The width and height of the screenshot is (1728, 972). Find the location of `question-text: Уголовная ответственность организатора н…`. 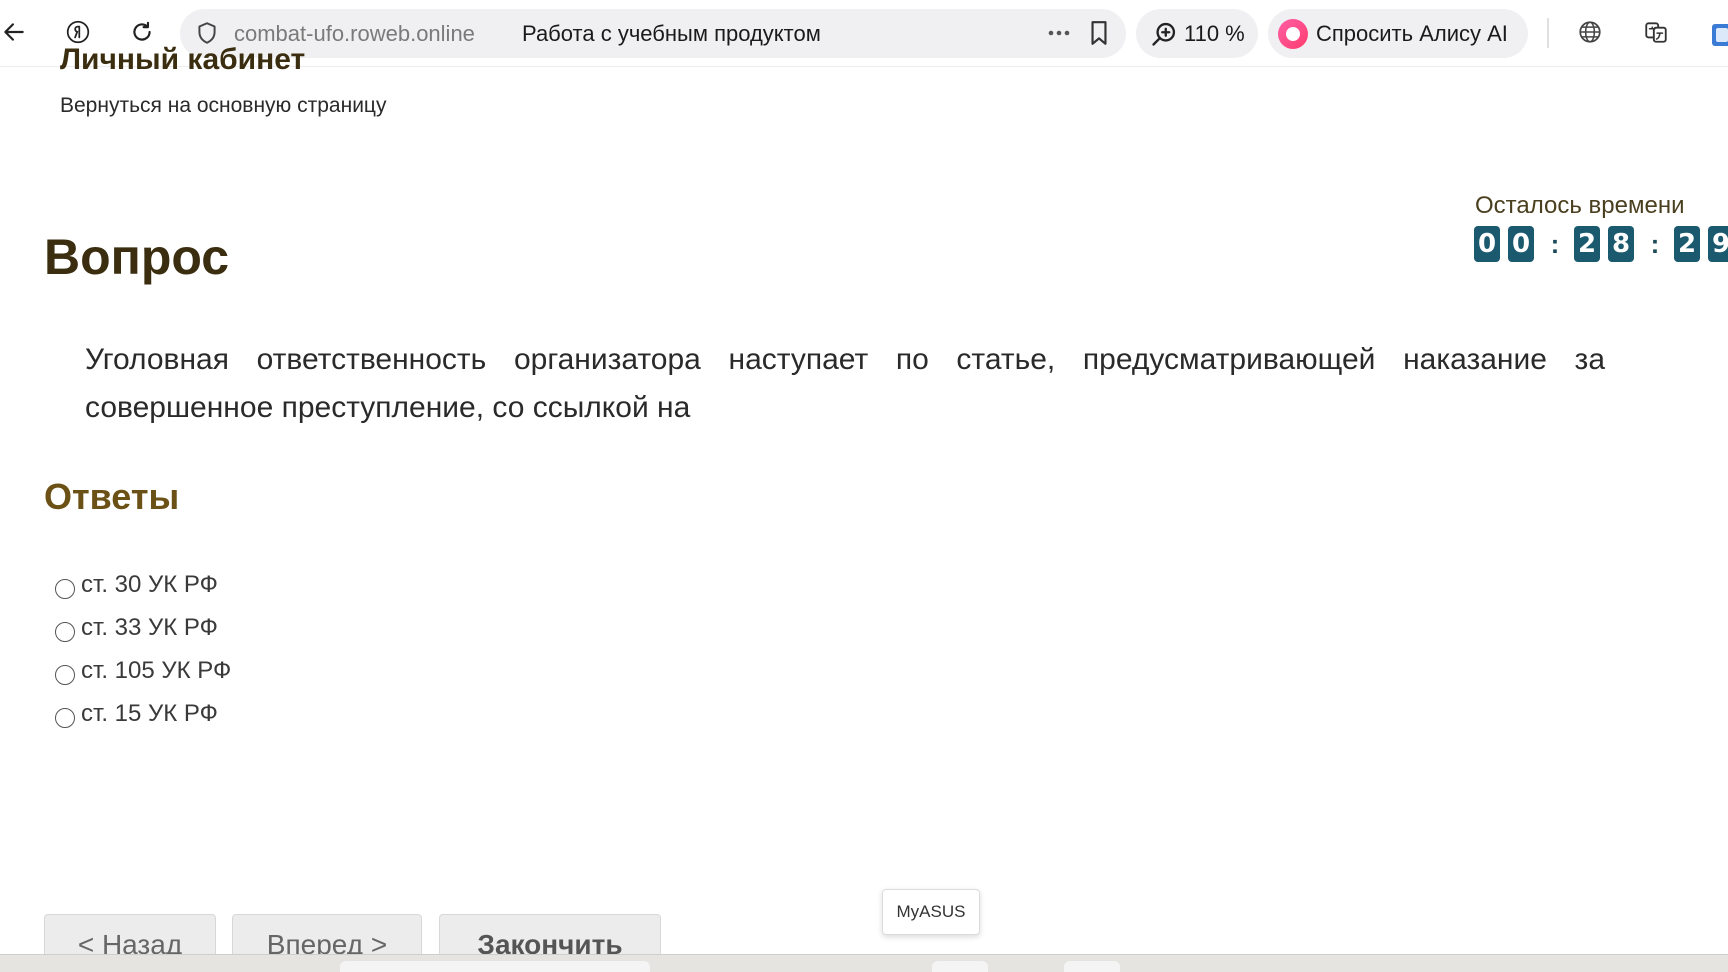

question-text: Уголовная ответственность организатора н… is located at coordinates (845, 383).